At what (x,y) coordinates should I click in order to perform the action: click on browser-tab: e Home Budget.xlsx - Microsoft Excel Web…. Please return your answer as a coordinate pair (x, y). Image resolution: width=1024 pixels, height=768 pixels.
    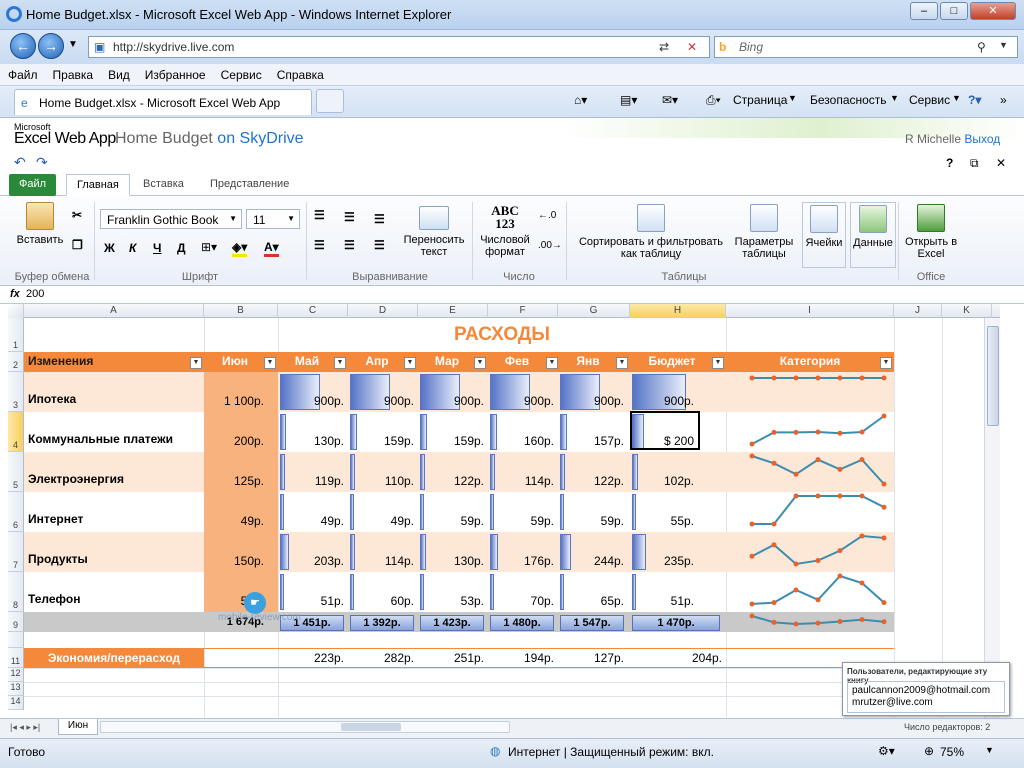
    Looking at the image, I should click on (163, 102).